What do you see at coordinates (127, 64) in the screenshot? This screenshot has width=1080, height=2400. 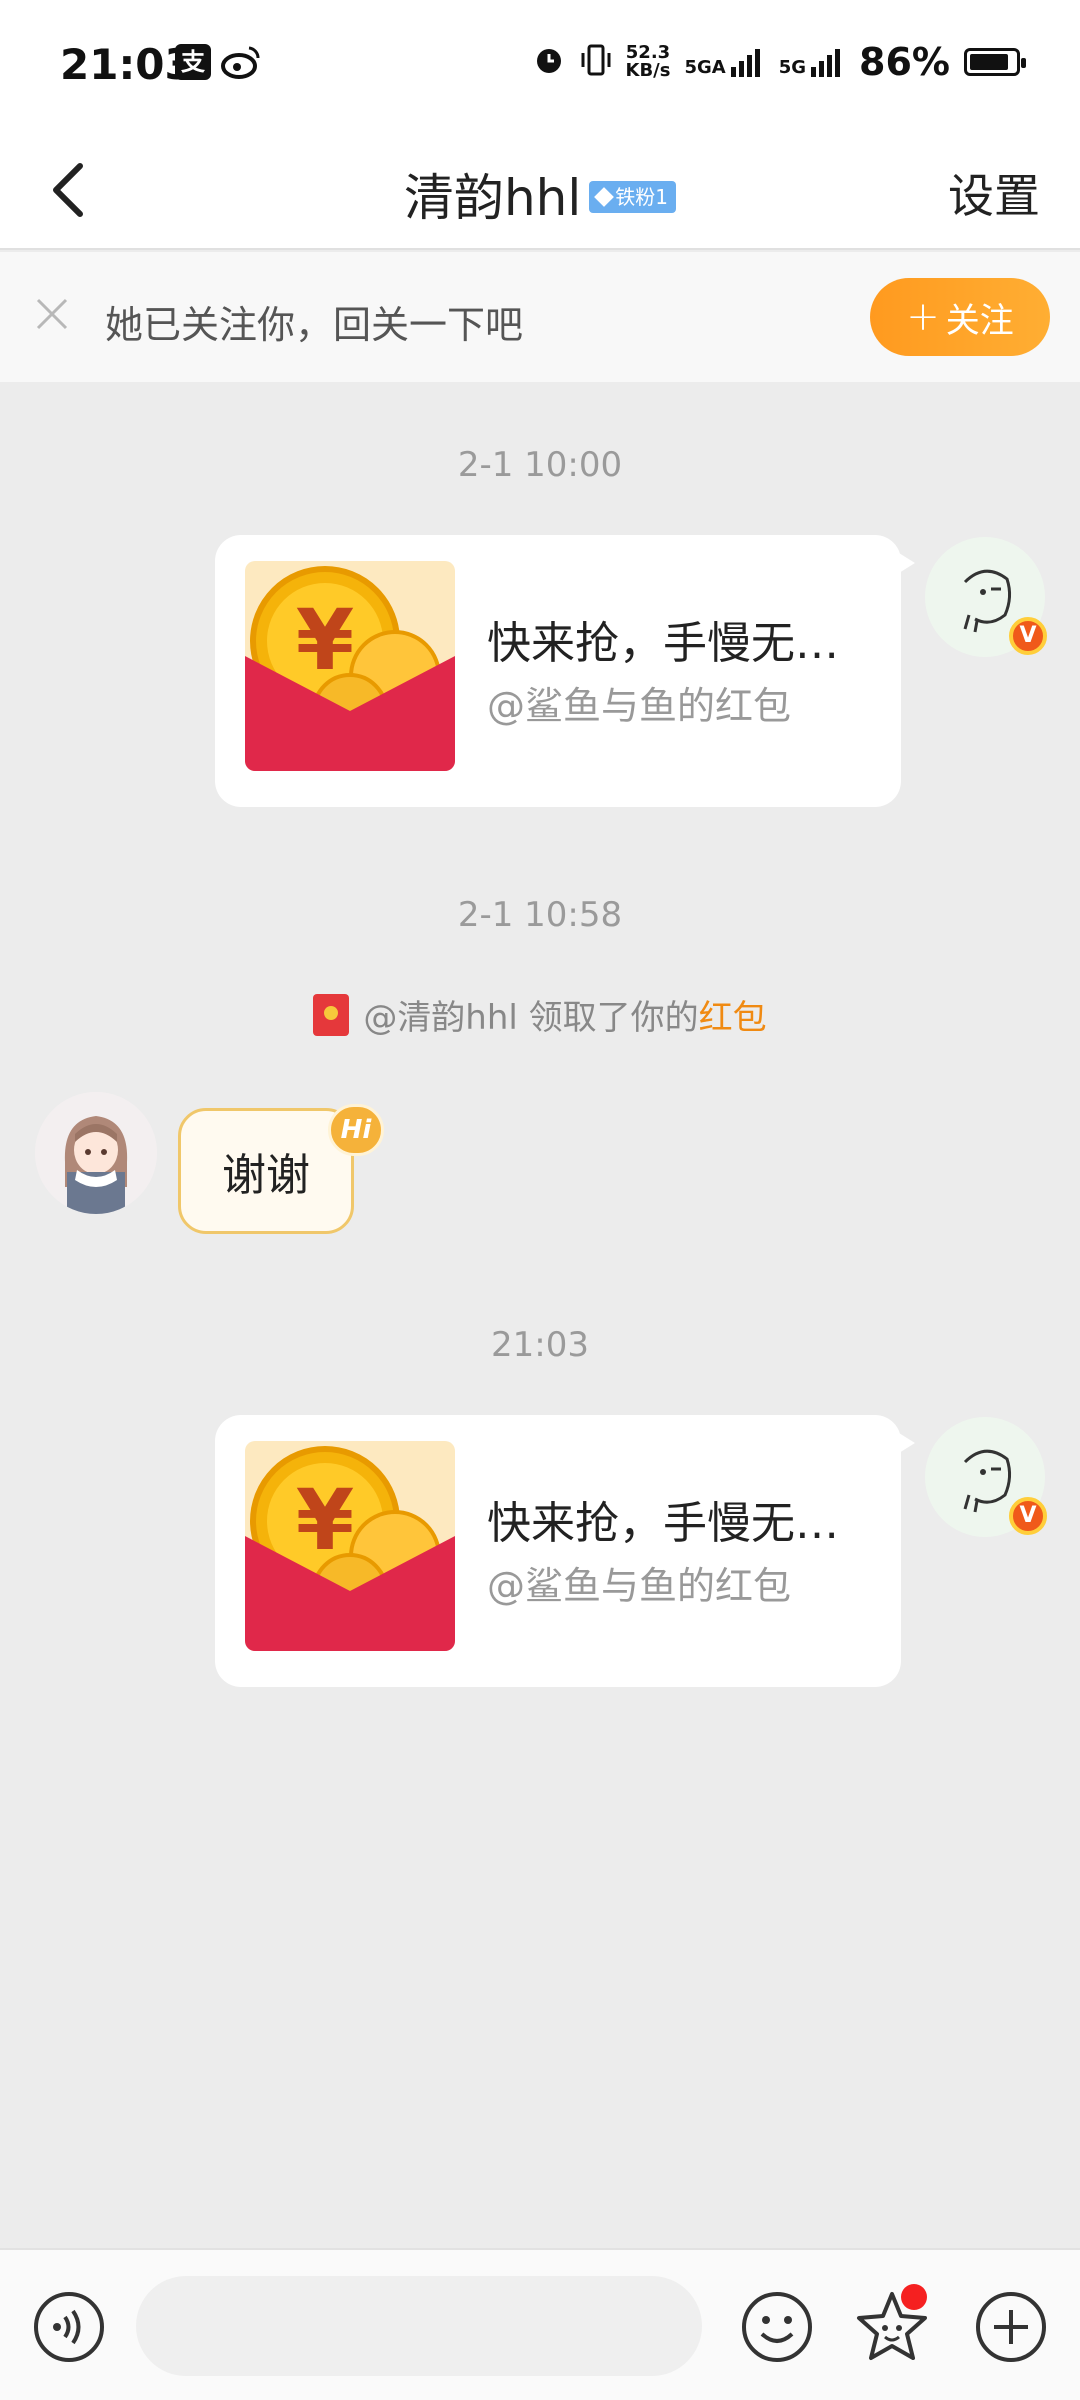 I see `status-time: 21:03` at bounding box center [127, 64].